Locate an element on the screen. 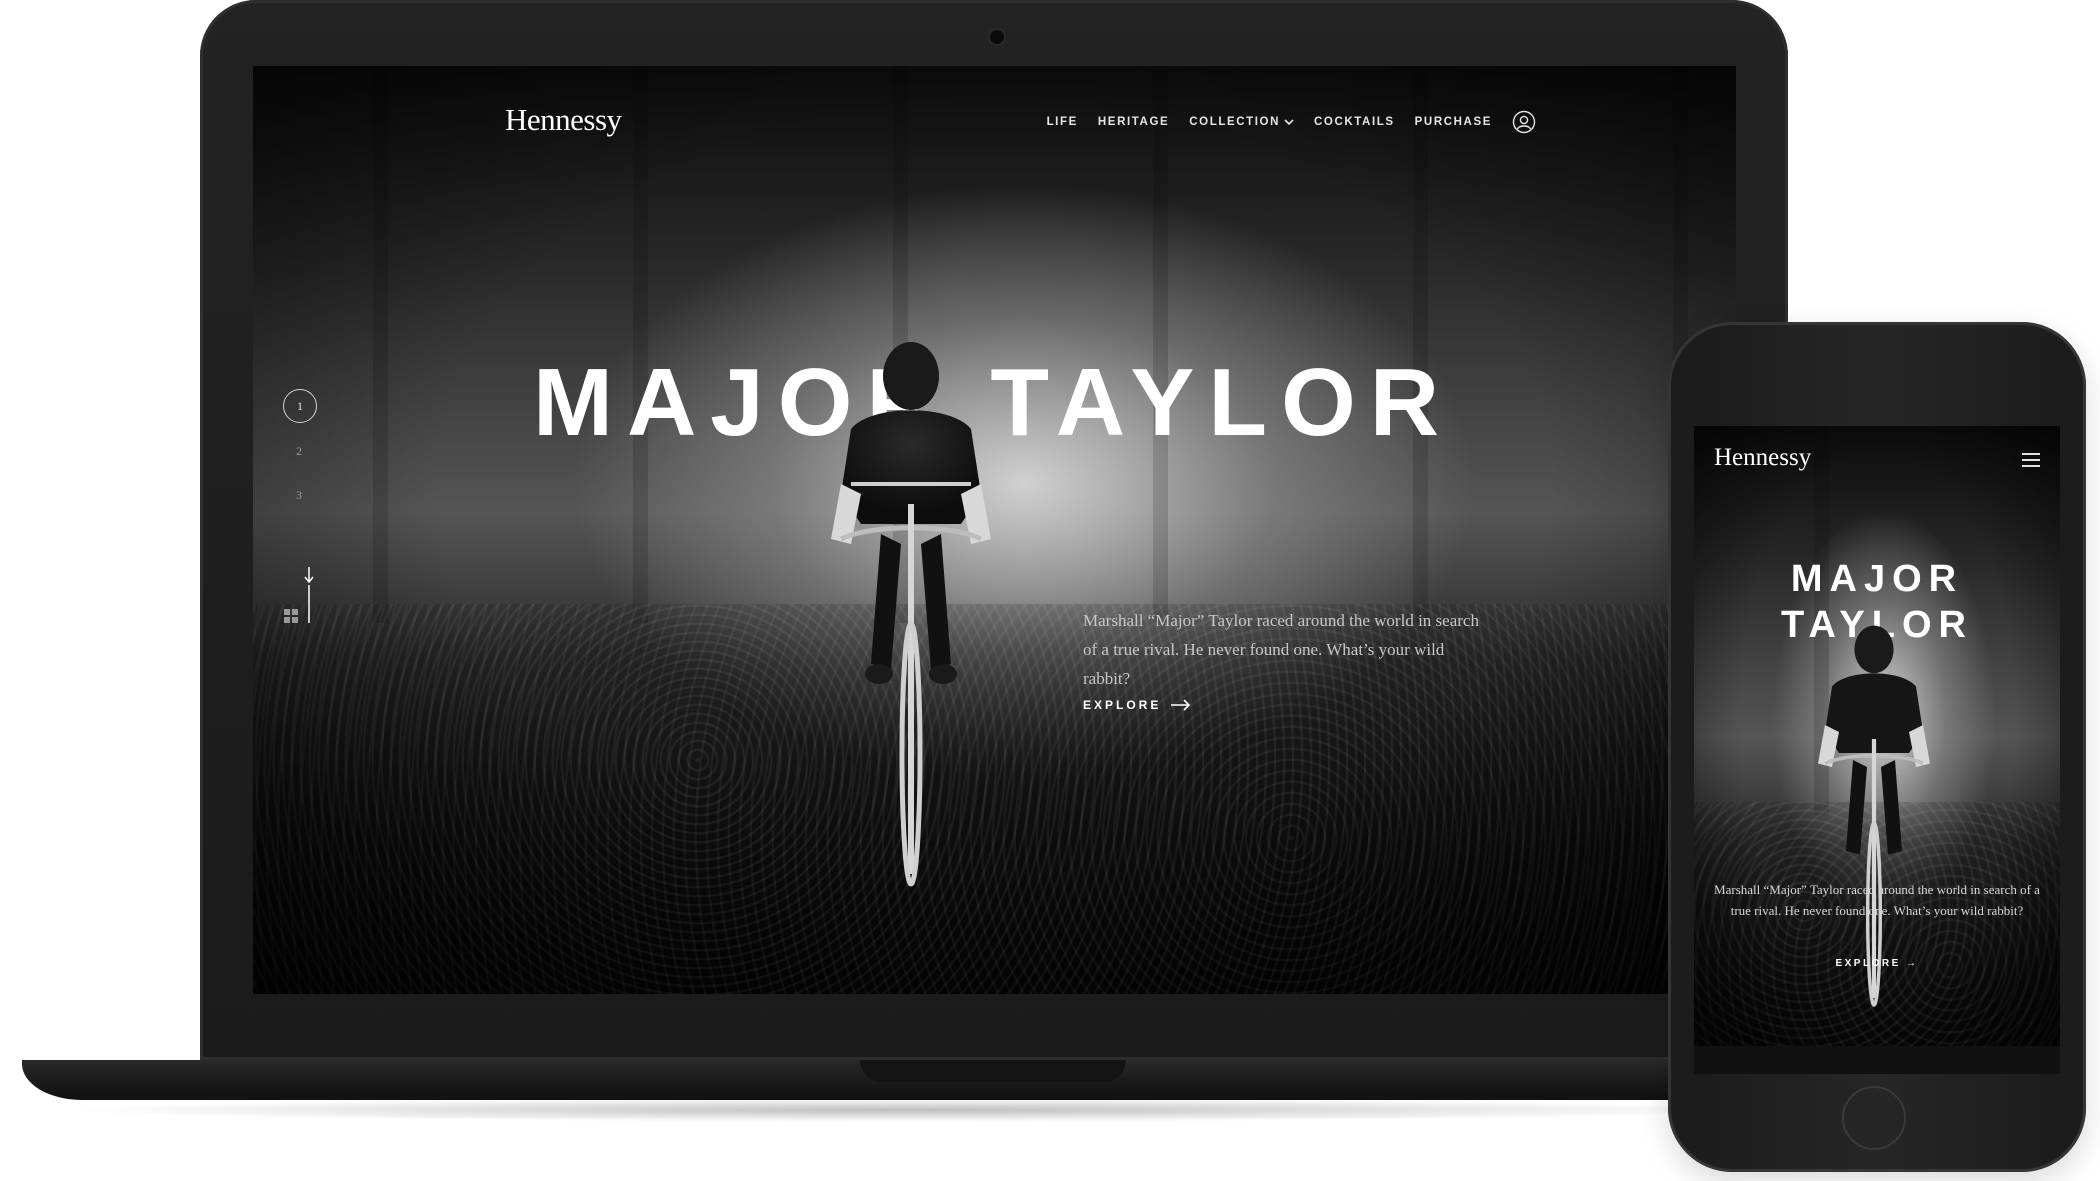 This screenshot has width=2100, height=1181. cyclist-image is located at coordinates (911, 614).